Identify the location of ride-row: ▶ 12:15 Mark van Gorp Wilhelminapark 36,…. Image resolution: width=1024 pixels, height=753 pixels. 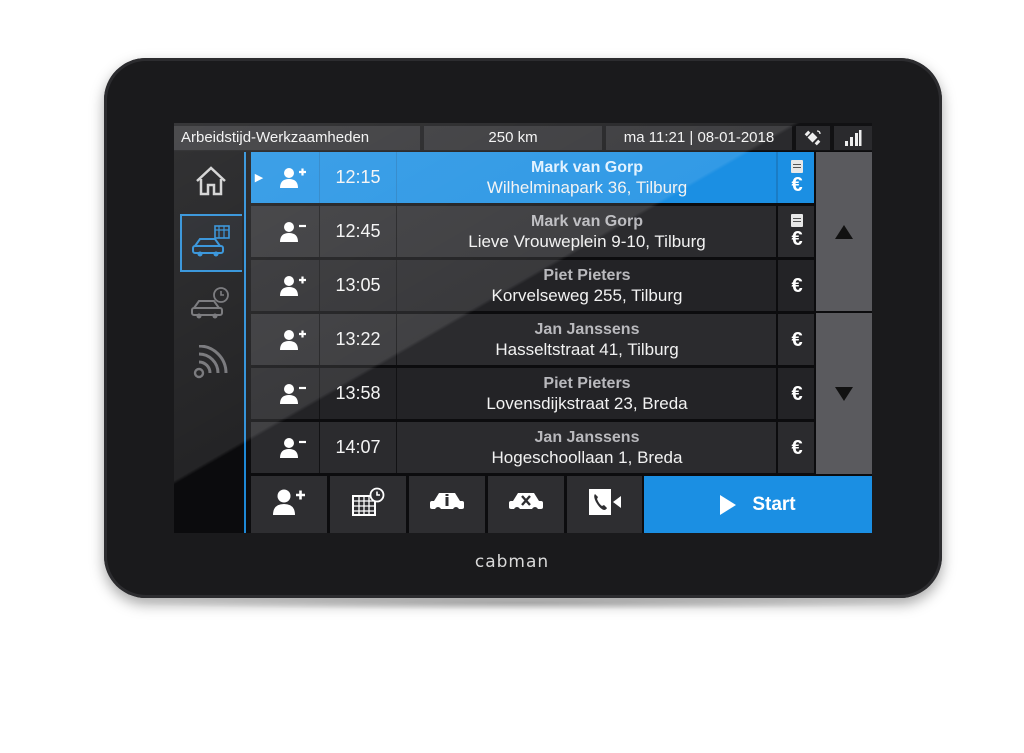
(532, 178).